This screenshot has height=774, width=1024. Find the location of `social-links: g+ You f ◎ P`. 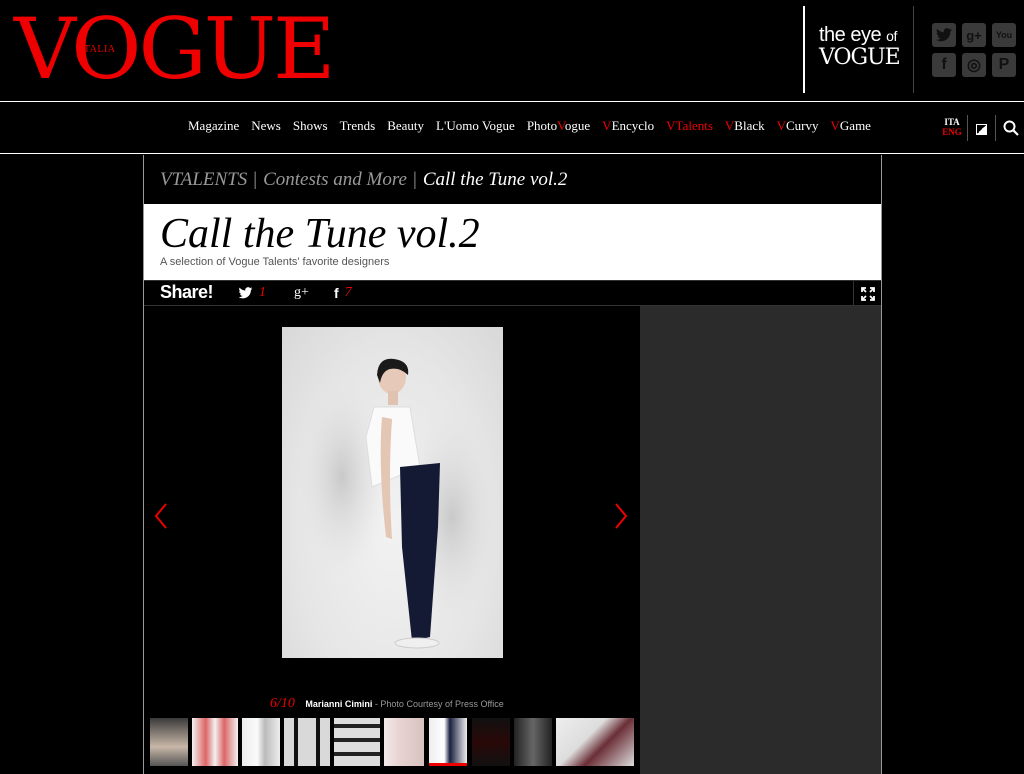

social-links: g+ You f ◎ P is located at coordinates (975, 50).